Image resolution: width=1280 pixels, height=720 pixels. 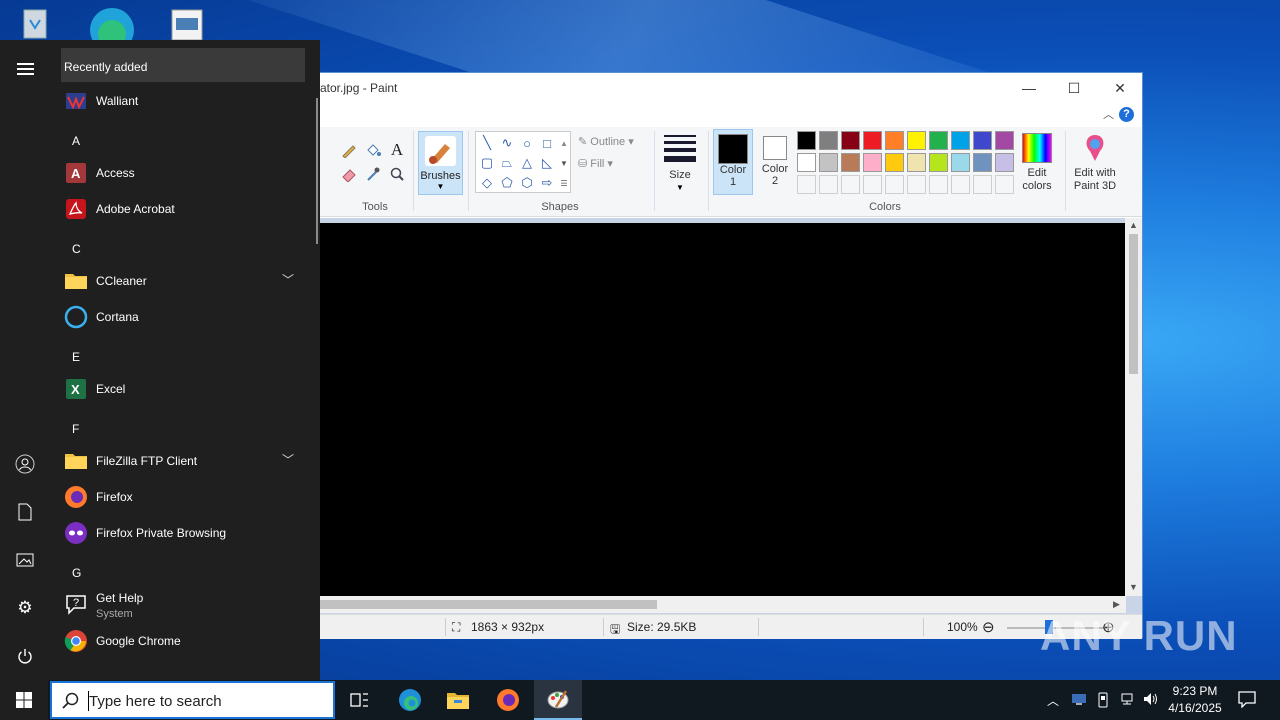 I want to click on app-item-excel: X Excel, so click(x=183, y=389).